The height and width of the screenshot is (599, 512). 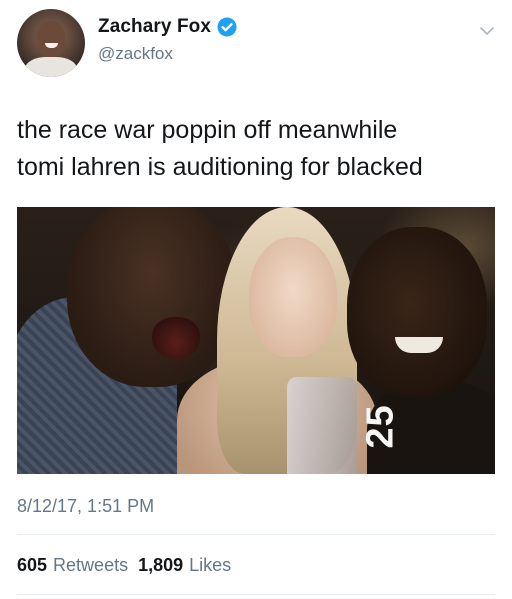 I want to click on photo-person-center-face, so click(x=293, y=297).